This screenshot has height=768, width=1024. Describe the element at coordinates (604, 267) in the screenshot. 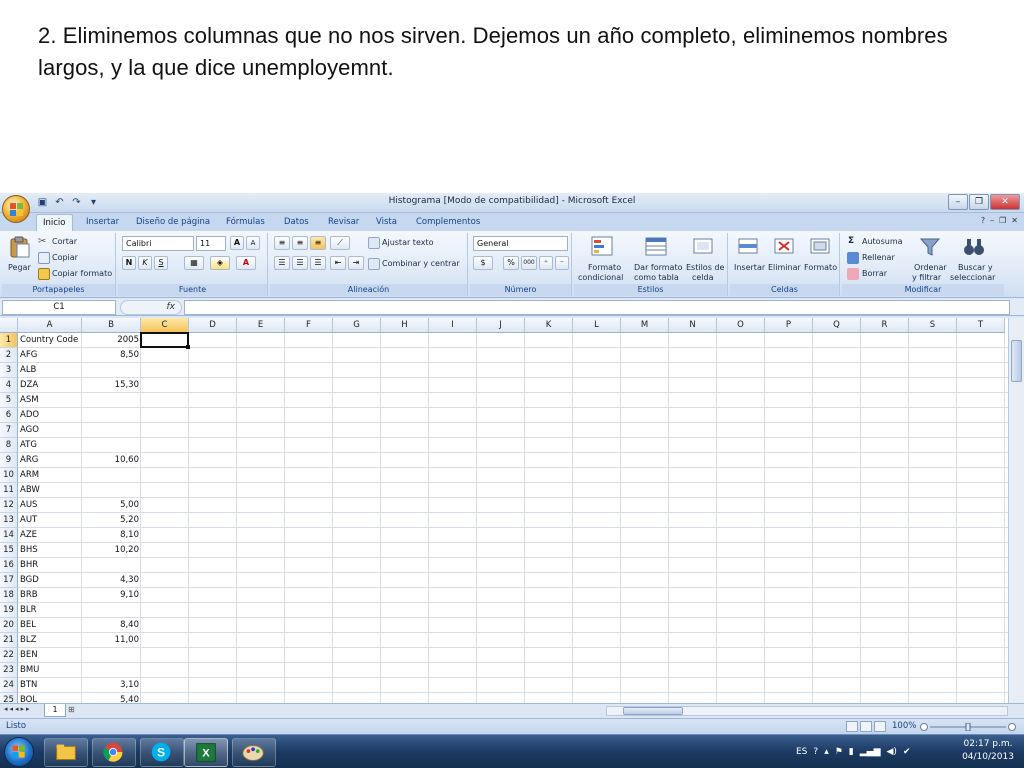

I see `conditional-format-label-1: Formato` at that location.